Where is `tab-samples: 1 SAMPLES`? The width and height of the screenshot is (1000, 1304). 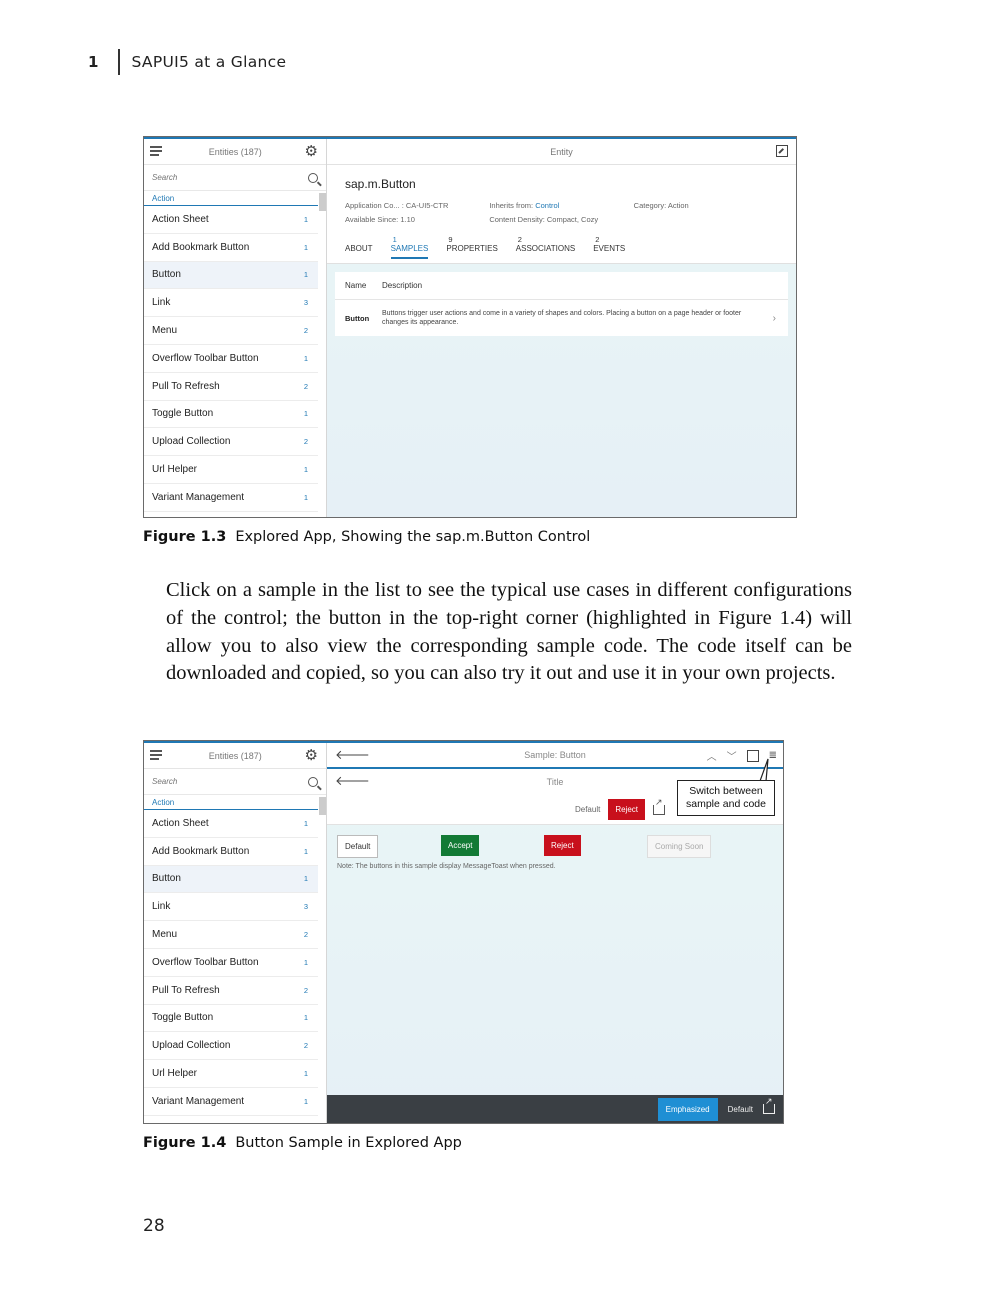
tab-samples: 1 SAMPLES is located at coordinates (409, 247).